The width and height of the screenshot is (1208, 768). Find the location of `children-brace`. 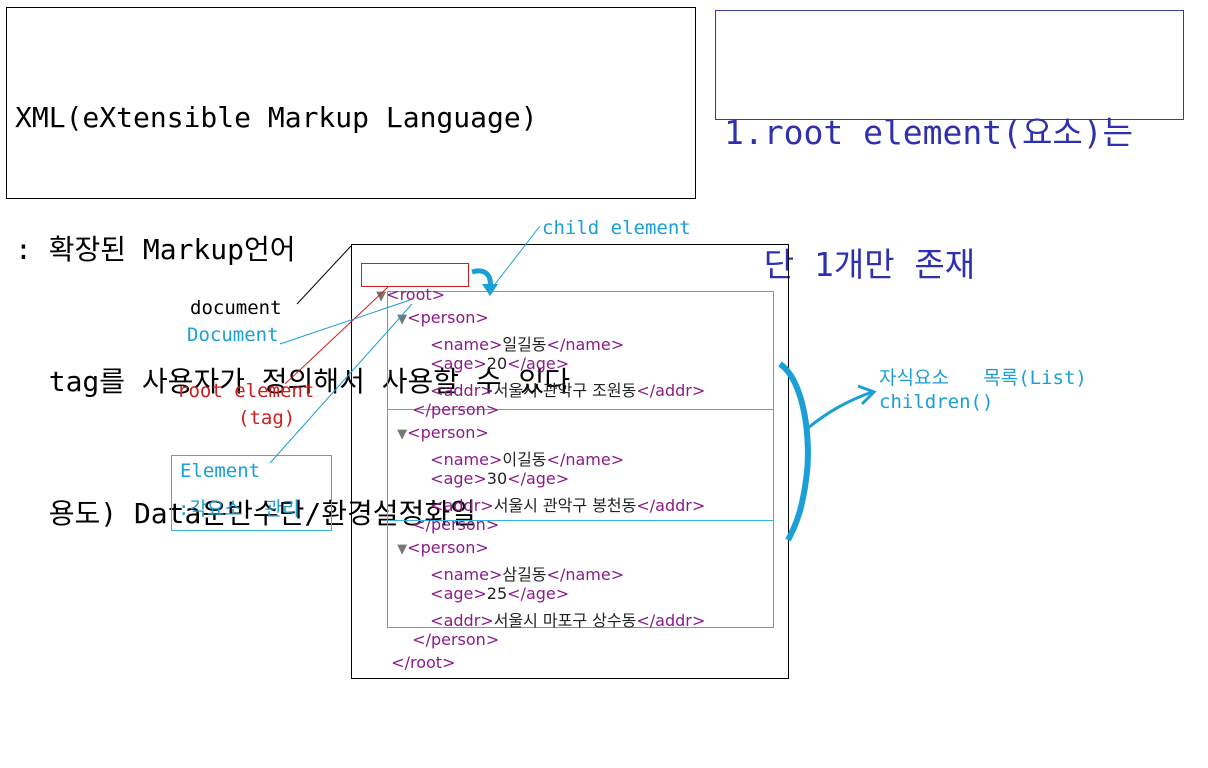

children-brace is located at coordinates (794, 451).